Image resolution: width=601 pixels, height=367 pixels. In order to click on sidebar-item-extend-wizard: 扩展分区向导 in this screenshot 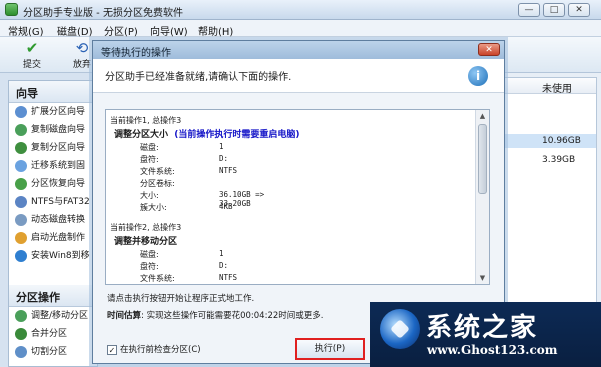, I will do `click(53, 112)`.